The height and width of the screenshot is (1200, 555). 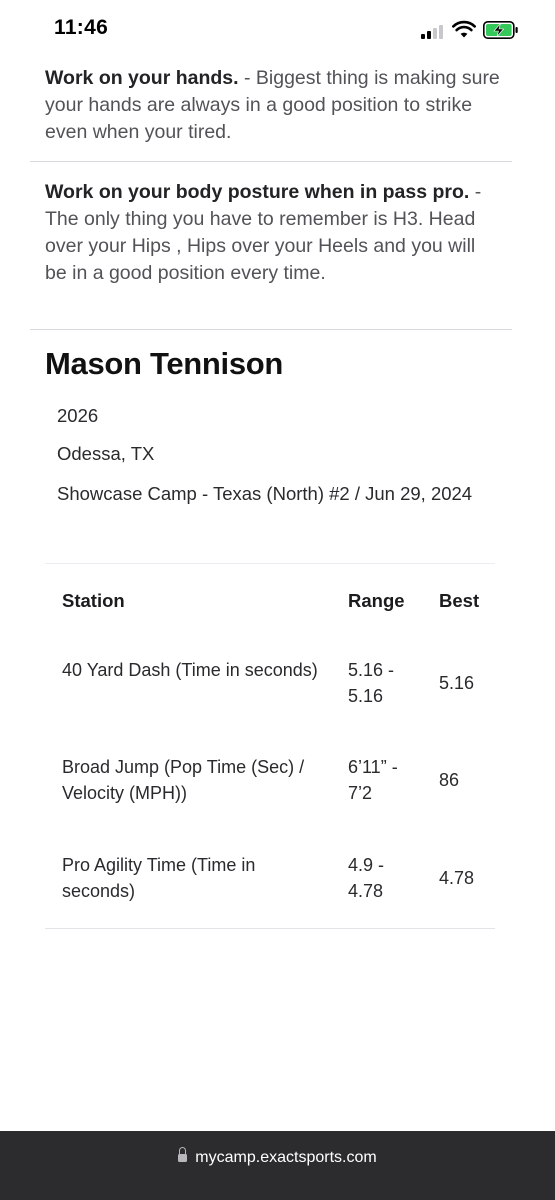 What do you see at coordinates (449, 780) in the screenshot?
I see `cell-best: 86` at bounding box center [449, 780].